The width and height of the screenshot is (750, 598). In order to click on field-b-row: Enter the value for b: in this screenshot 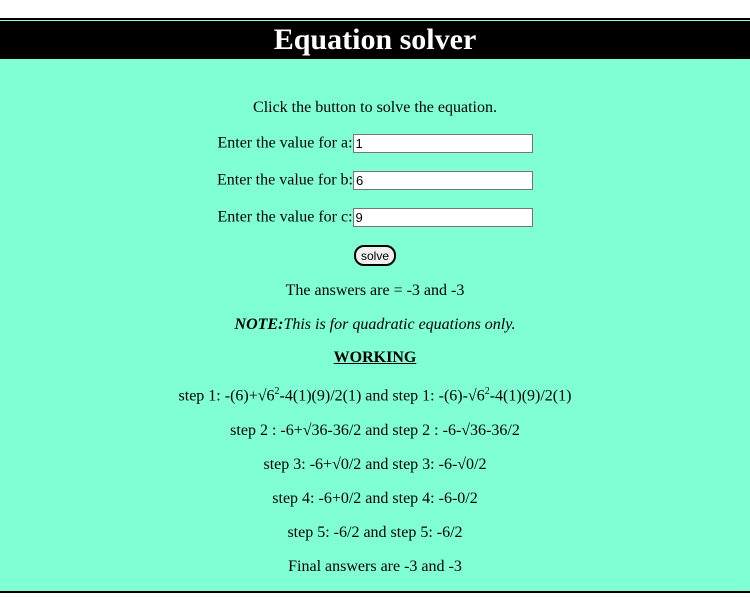, I will do `click(375, 180)`.